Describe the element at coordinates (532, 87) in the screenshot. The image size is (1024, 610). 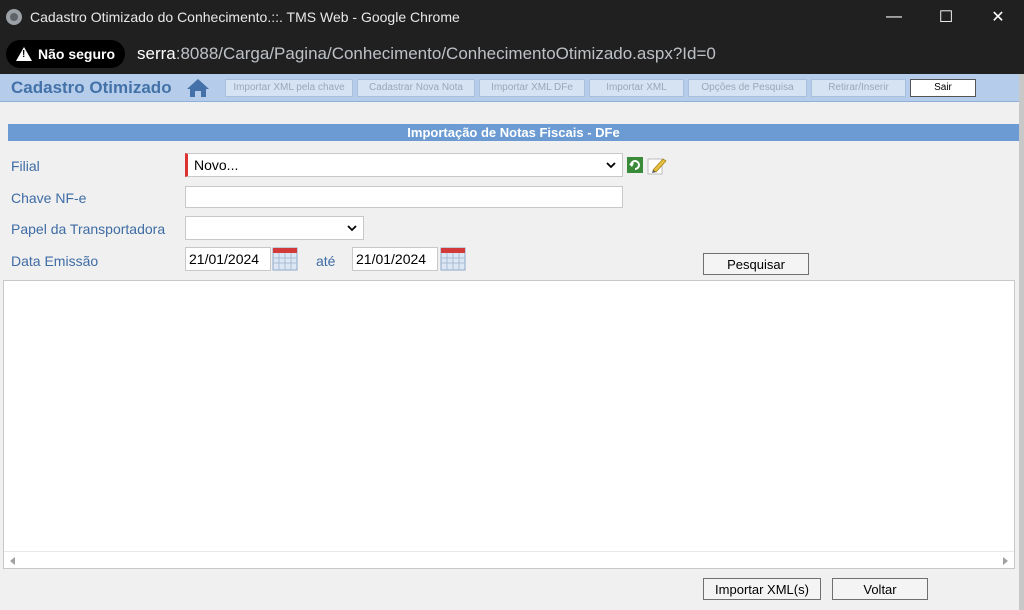
I see `import-xml-dfe-button: Importar XML DFe` at that location.